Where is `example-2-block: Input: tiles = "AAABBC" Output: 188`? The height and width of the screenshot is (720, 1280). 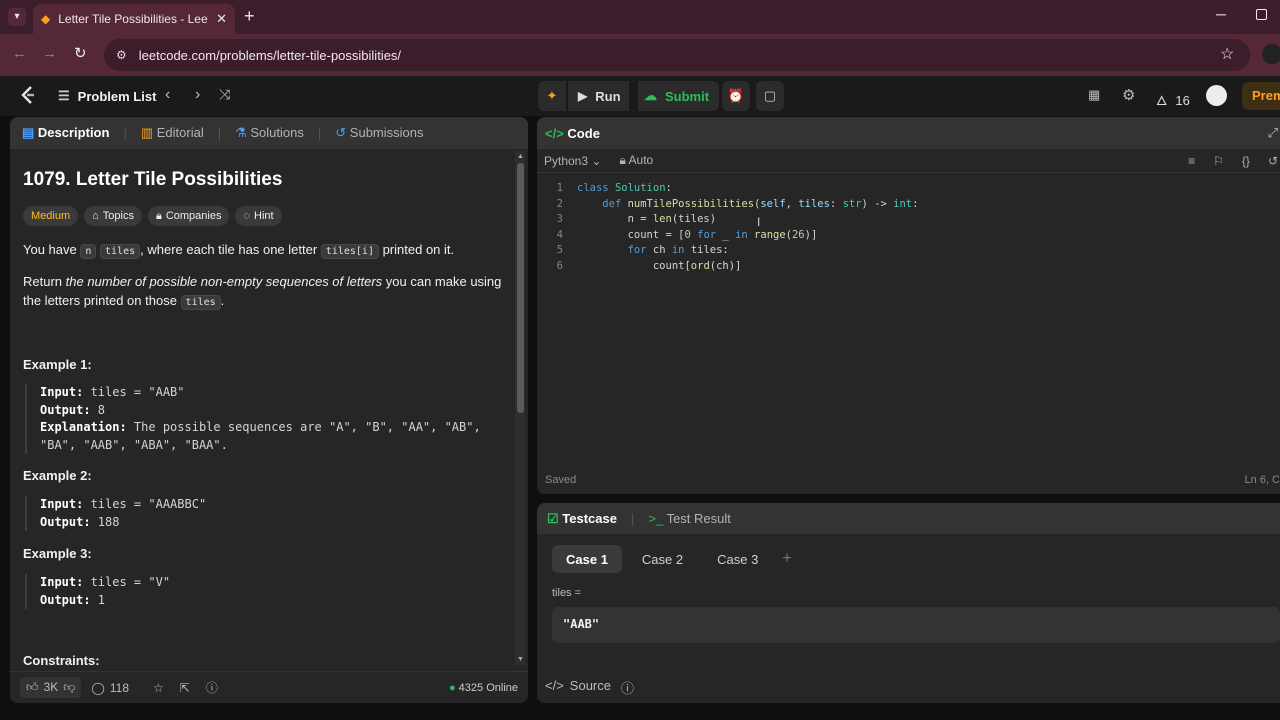
example-2-block: Input: tiles = "AAABBC" Output: 188 is located at coordinates (269, 513).